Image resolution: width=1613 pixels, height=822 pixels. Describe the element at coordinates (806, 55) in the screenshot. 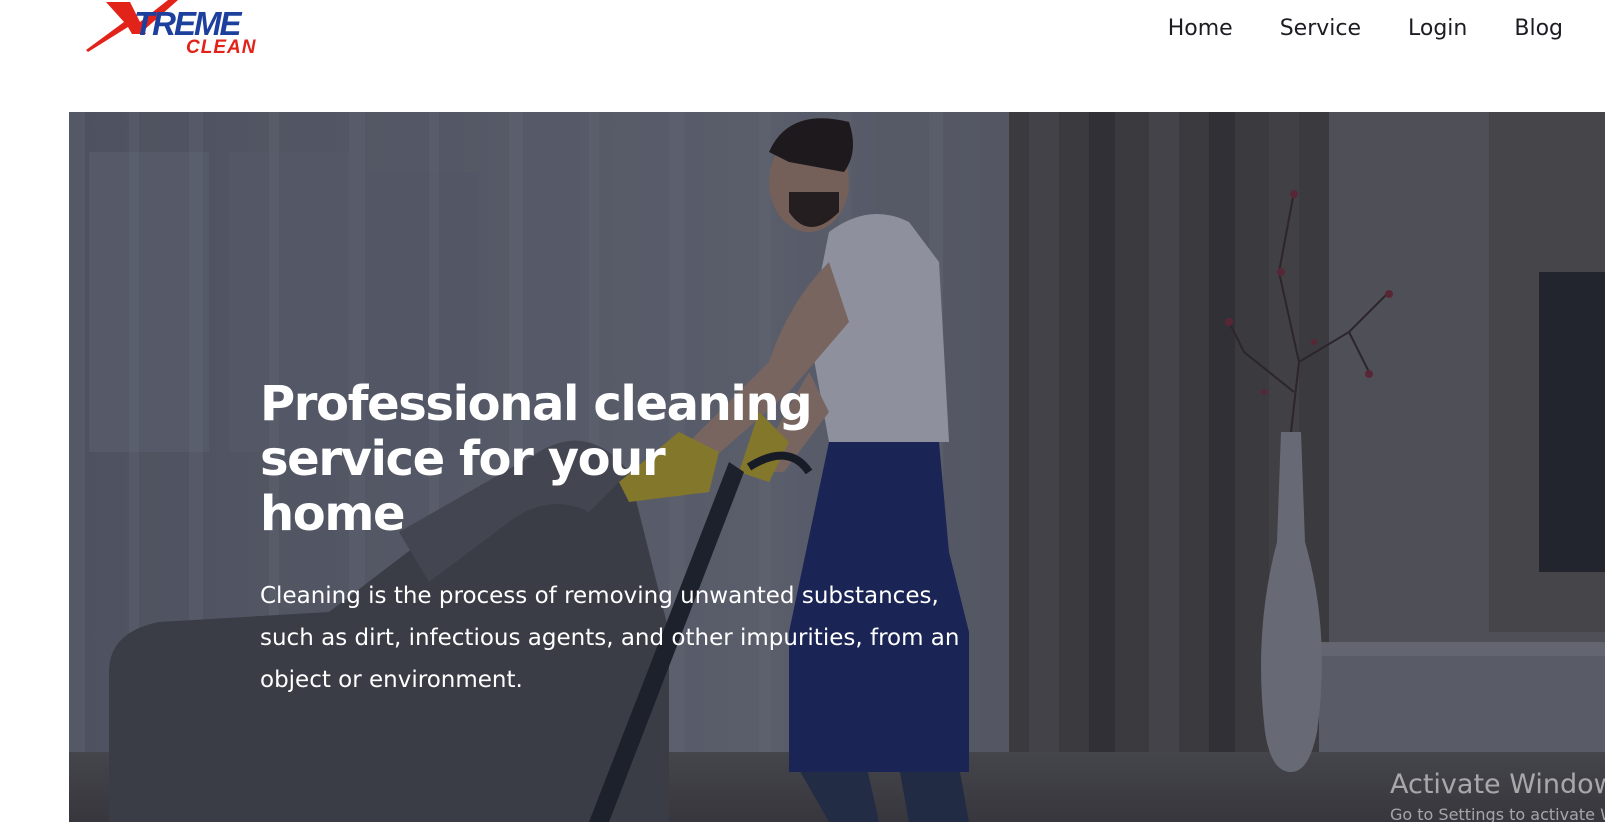

I see `site-header: TREME CLEAN Home Service Login Blog` at that location.